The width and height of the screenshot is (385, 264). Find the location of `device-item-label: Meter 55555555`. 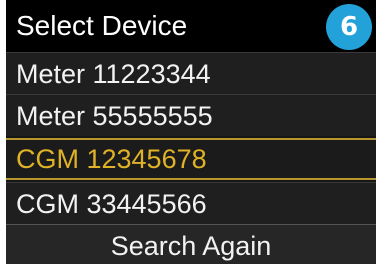

device-item-label: Meter 55555555 is located at coordinates (114, 116).